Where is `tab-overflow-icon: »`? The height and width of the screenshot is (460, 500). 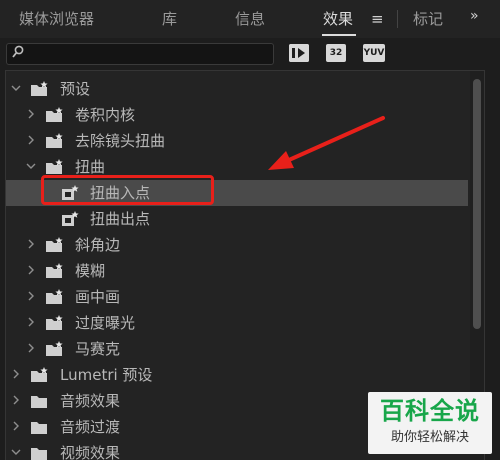 tab-overflow-icon: » is located at coordinates (474, 16).